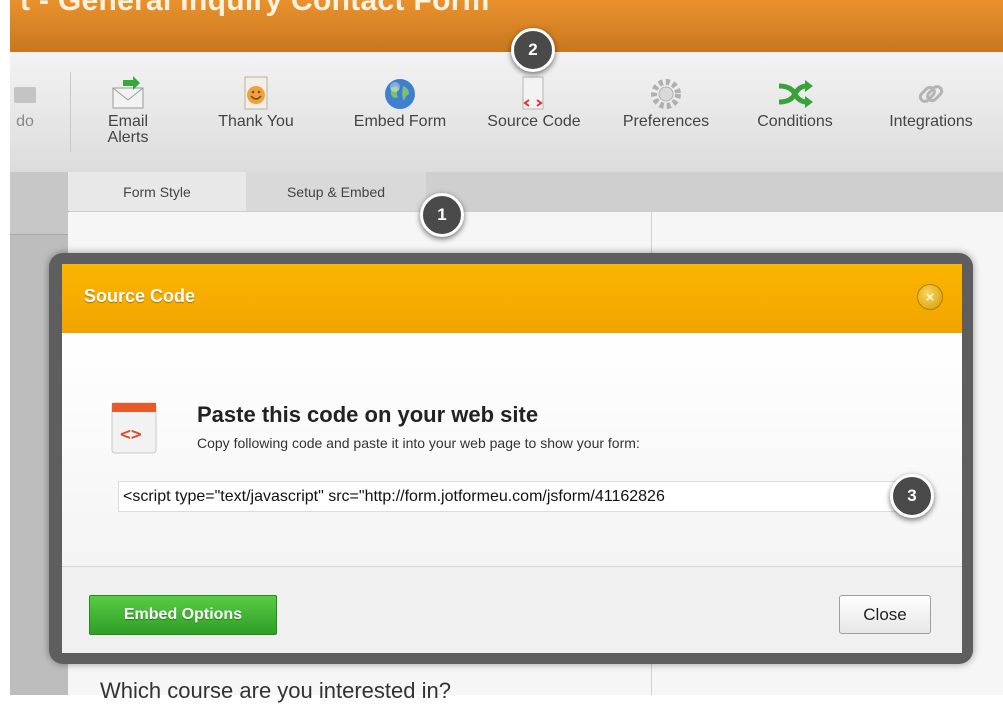 The width and height of the screenshot is (1003, 704). I want to click on window-title-bar: t - General Inquiry Contact Form, so click(506, 26).